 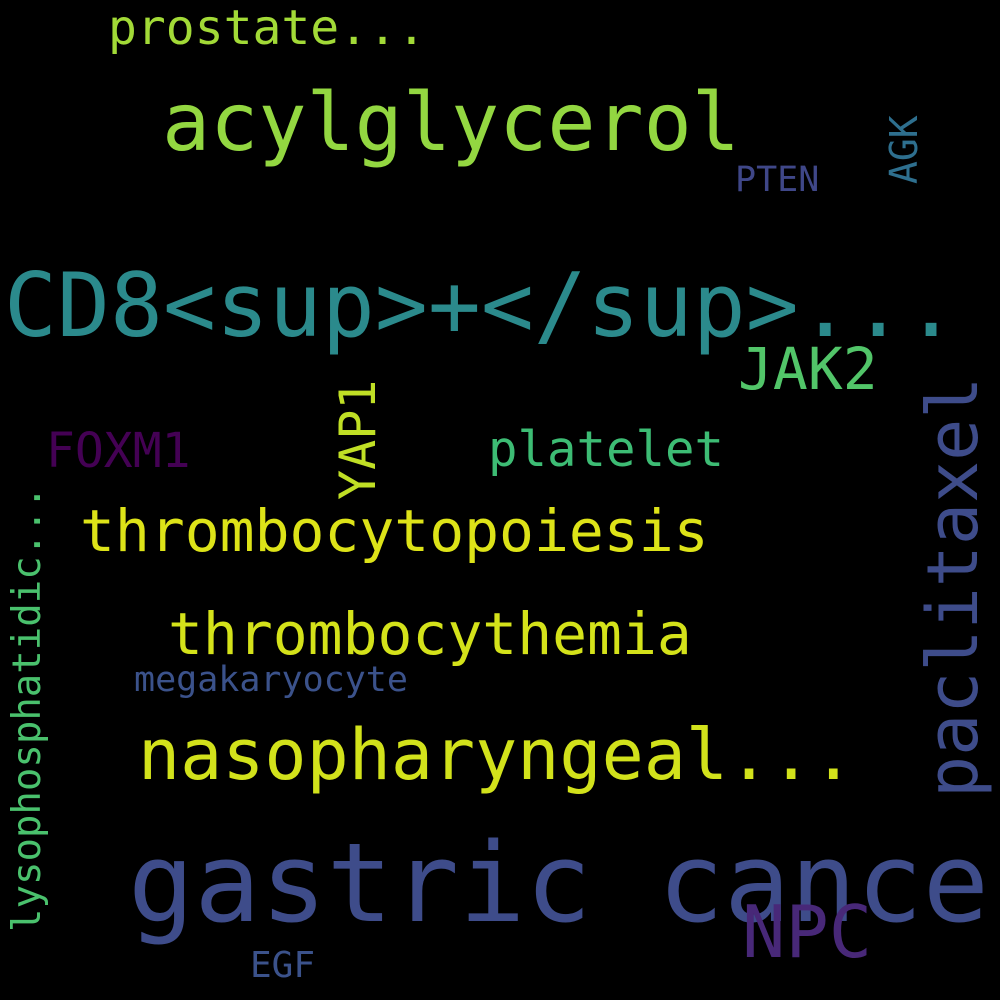 What do you see at coordinates (271, 680) in the screenshot?
I see `word-megakaryocyte: megakaryocyte` at bounding box center [271, 680].